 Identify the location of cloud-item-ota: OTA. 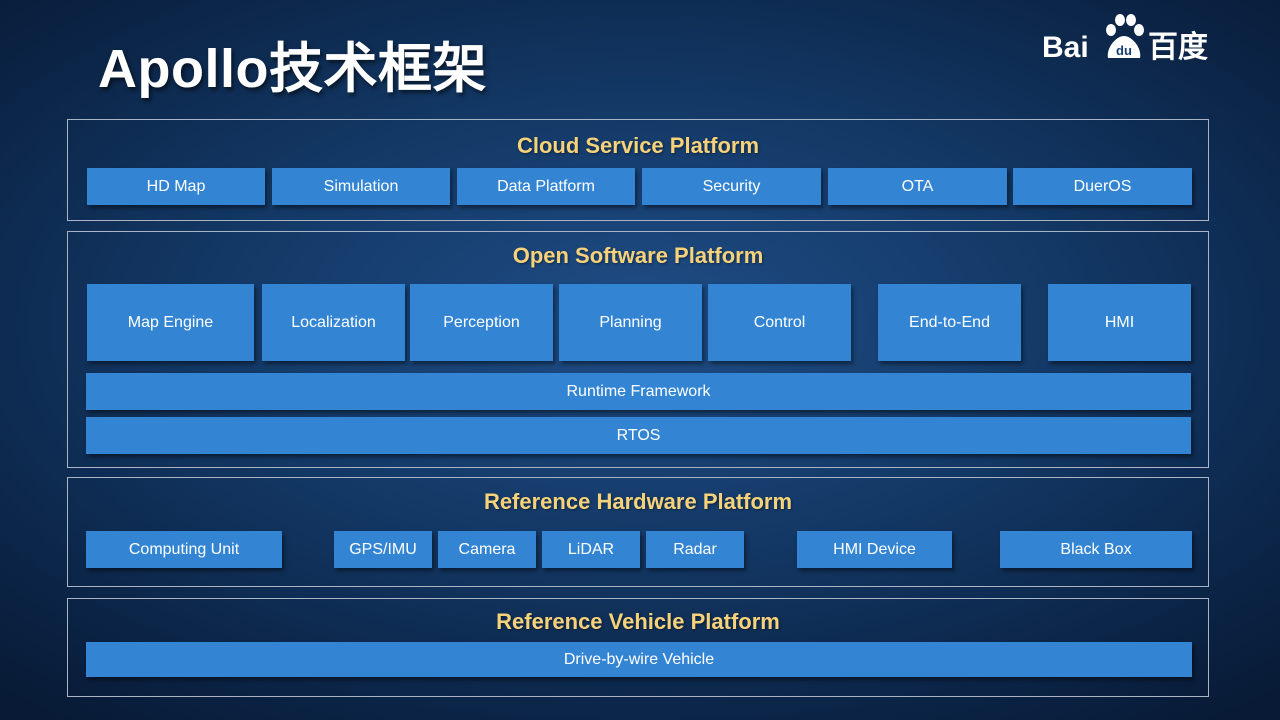
(917, 186).